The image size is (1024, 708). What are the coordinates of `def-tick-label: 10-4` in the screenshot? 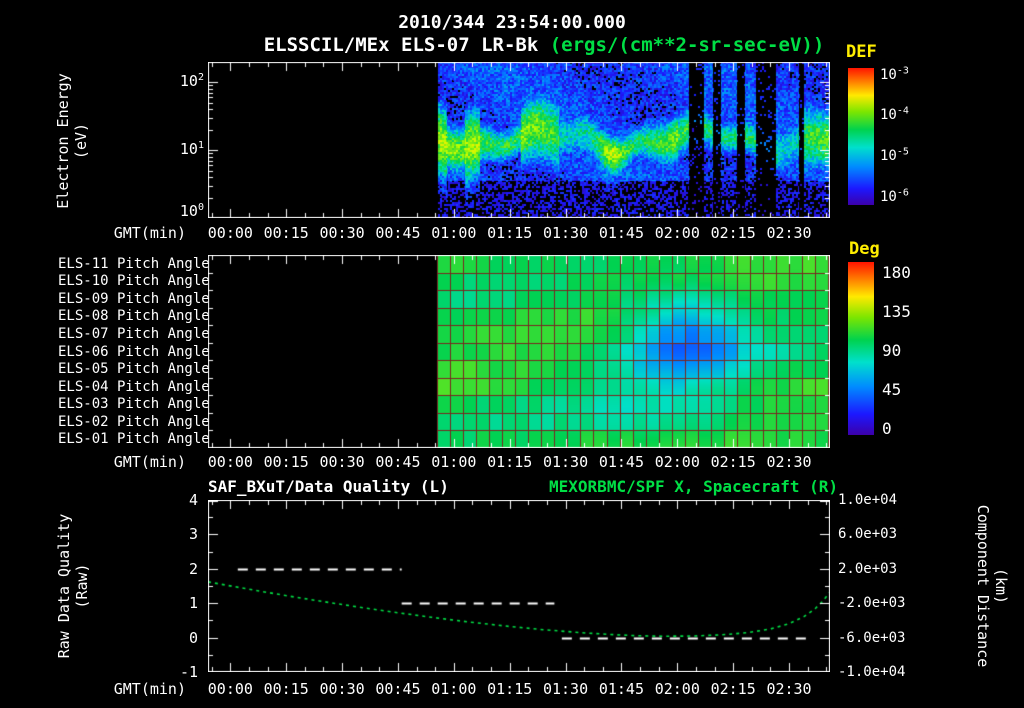 It's located at (894, 114).